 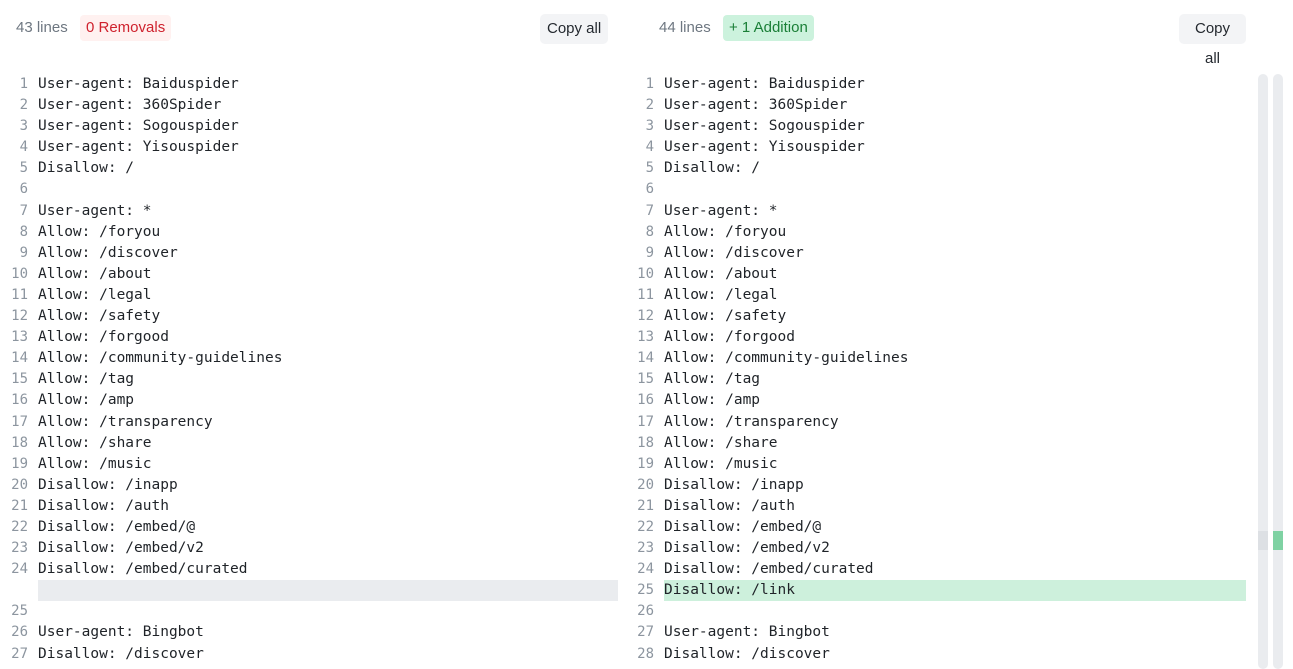 I want to click on overview-scrollbar-original, so click(x=1263, y=371).